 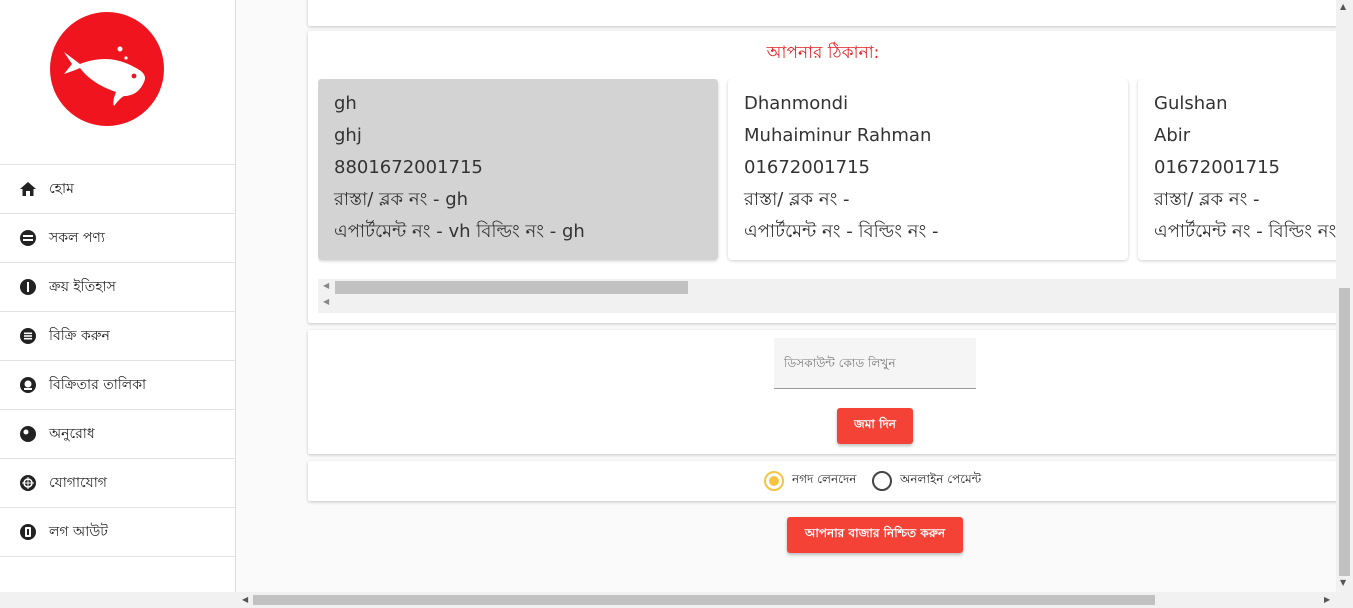 I want to click on sidebar-item-label: ক্রয় ইতিহাস, so click(x=82, y=287).